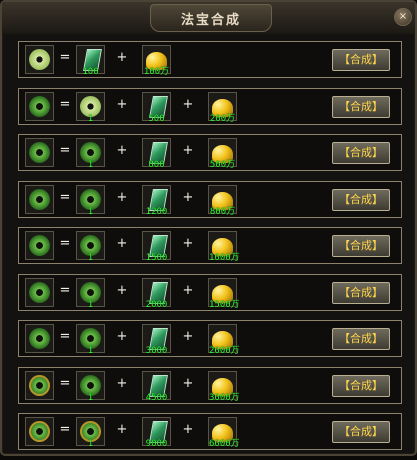 This screenshot has width=417, height=460. I want to click on jade-disc-tier3-icon, so click(39, 152).